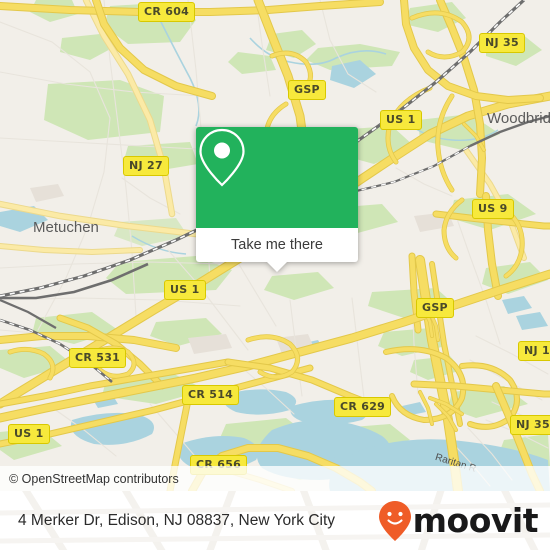 Image resolution: width=550 pixels, height=550 pixels. I want to click on popup-tail, so click(277, 266).